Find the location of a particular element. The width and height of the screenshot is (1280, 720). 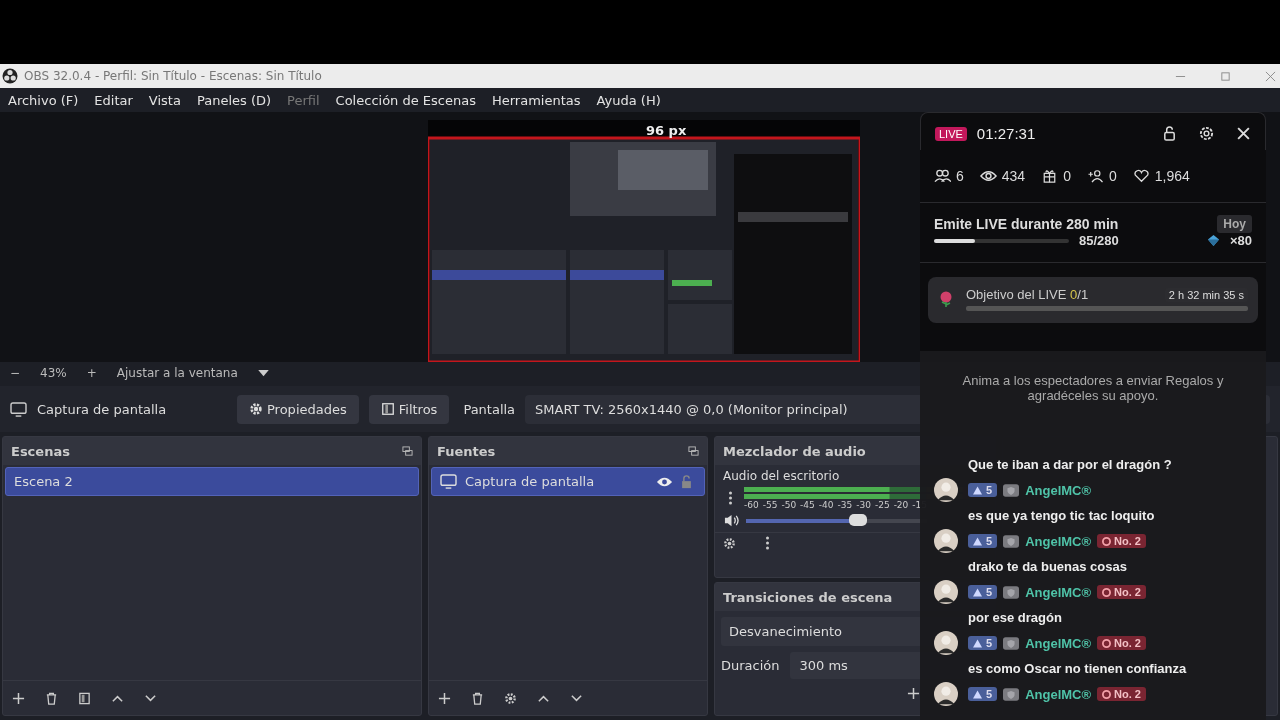

scale-label: -55 is located at coordinates (770, 505).